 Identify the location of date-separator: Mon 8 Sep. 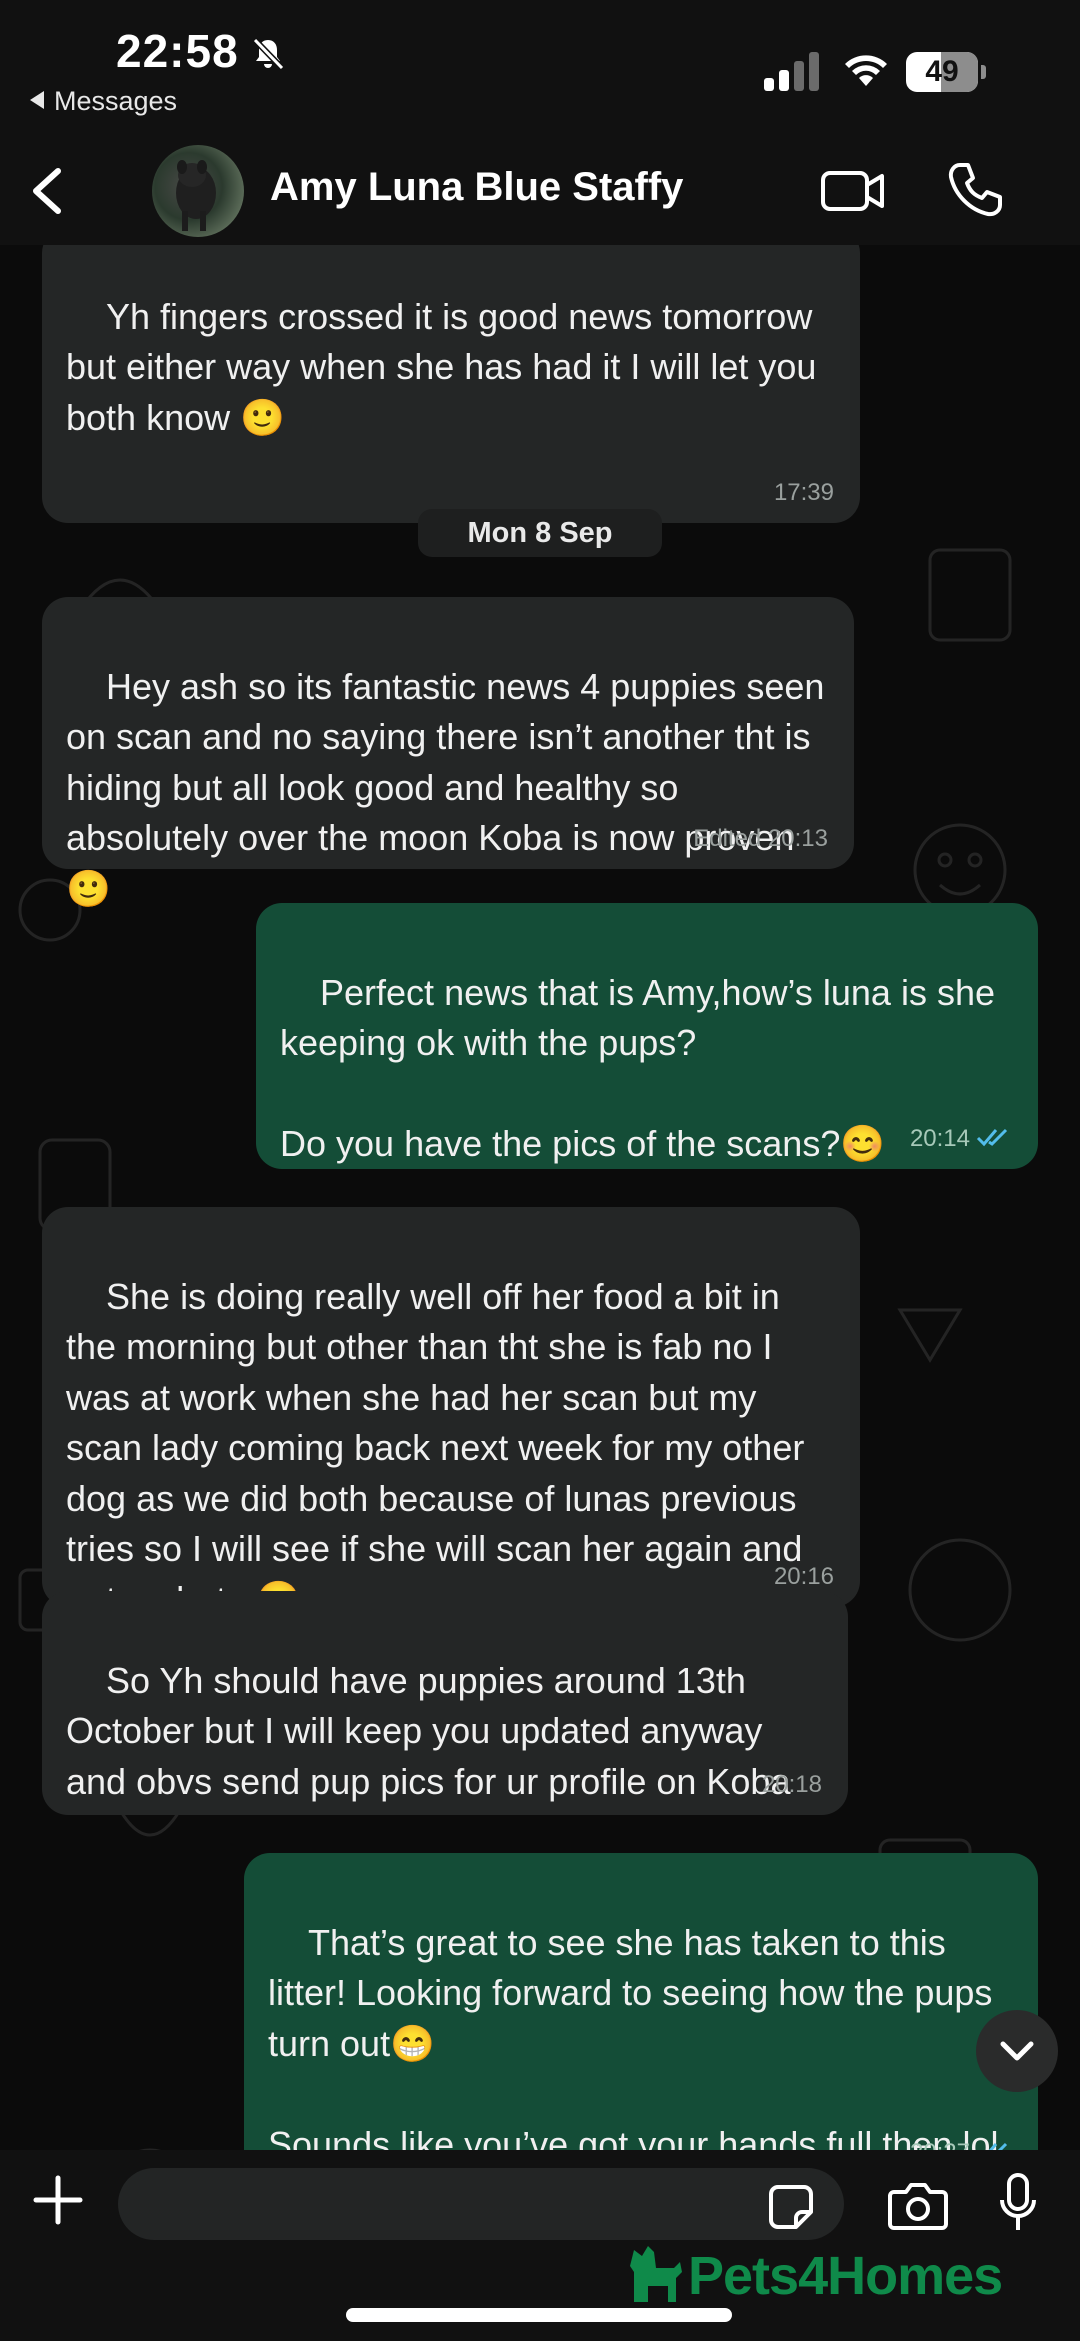
(540, 533).